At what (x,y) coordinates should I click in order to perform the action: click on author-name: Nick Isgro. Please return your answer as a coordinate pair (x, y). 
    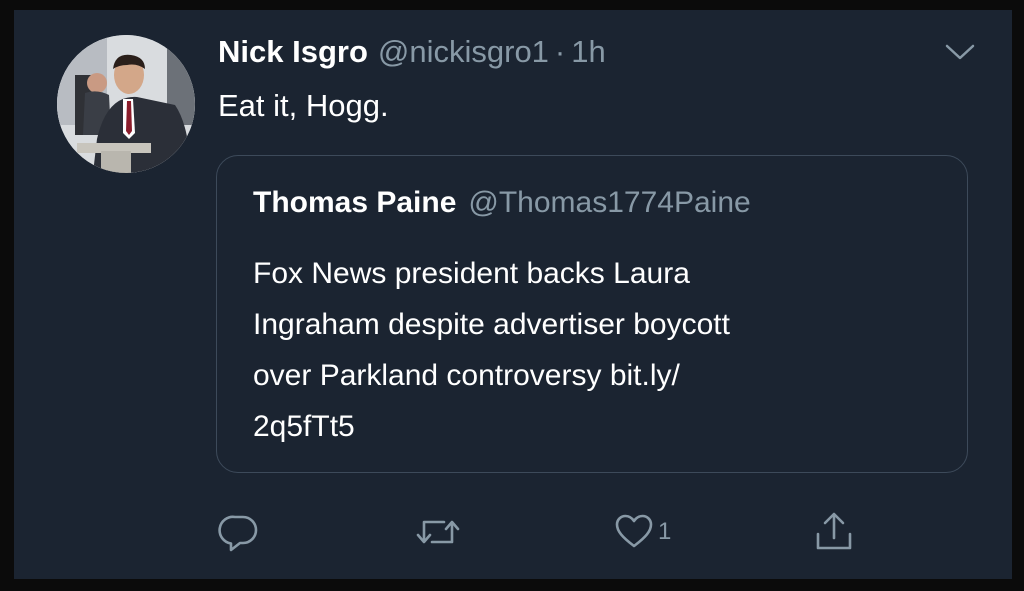
    Looking at the image, I should click on (293, 52).